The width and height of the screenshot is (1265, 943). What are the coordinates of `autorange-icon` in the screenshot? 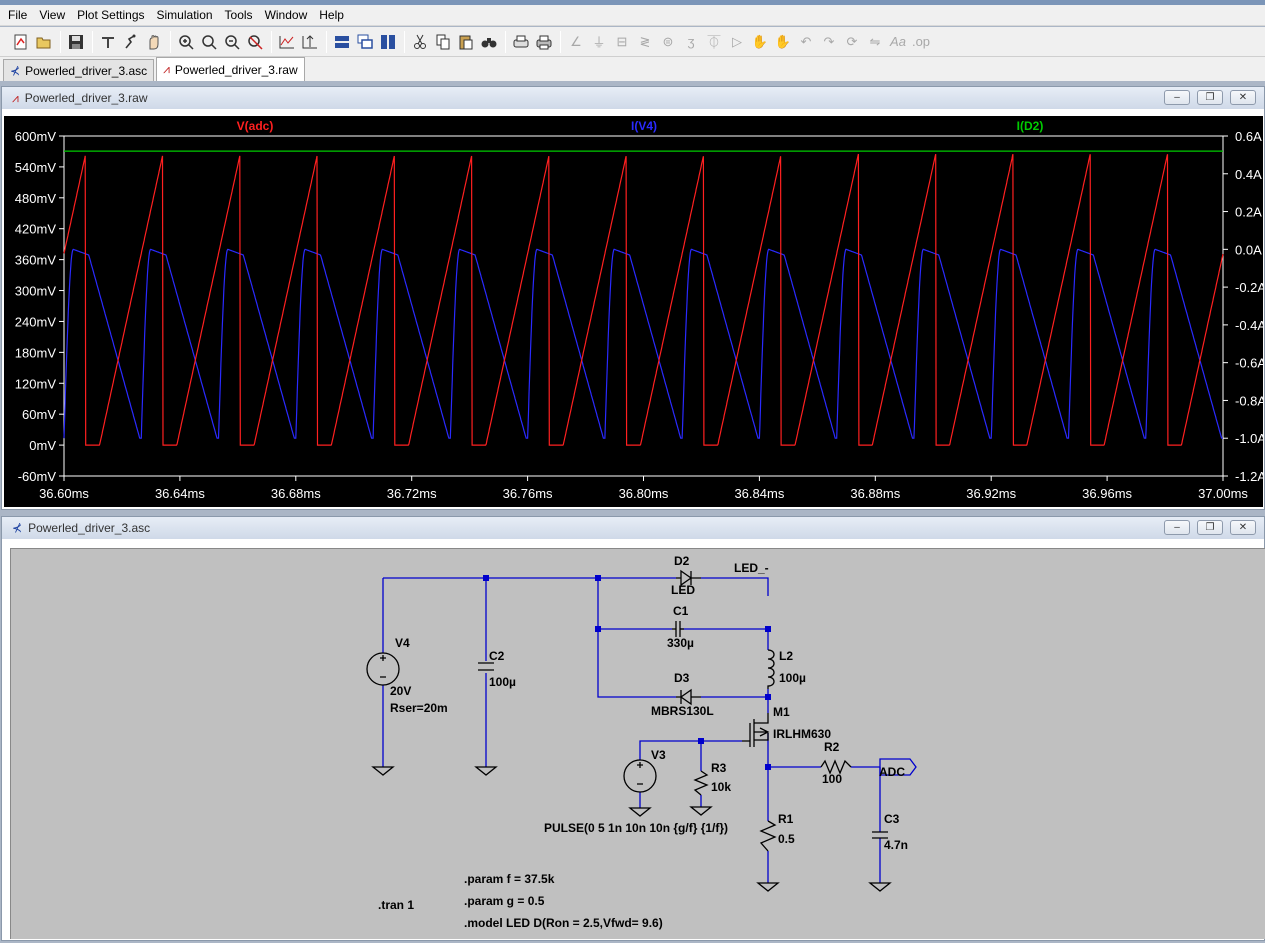 It's located at (287, 42).